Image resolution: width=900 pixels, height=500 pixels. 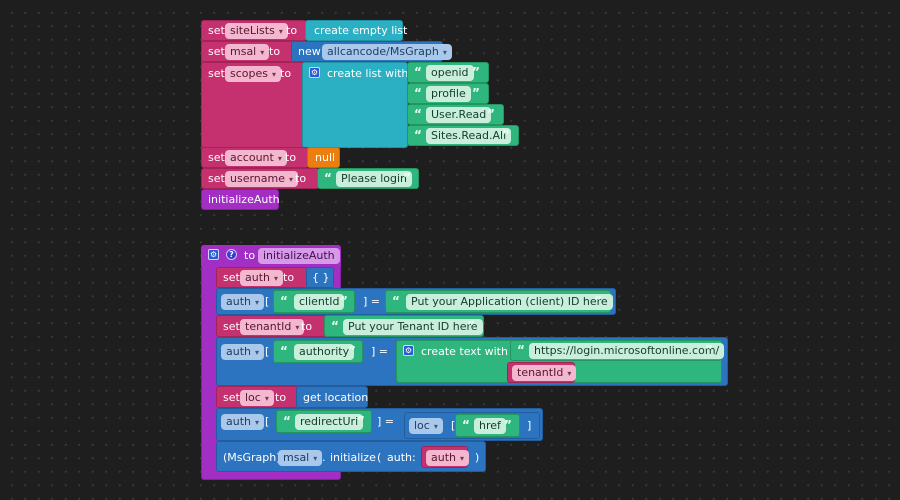 I want to click on string-block-authority: “ authority ”, so click(x=318, y=351).